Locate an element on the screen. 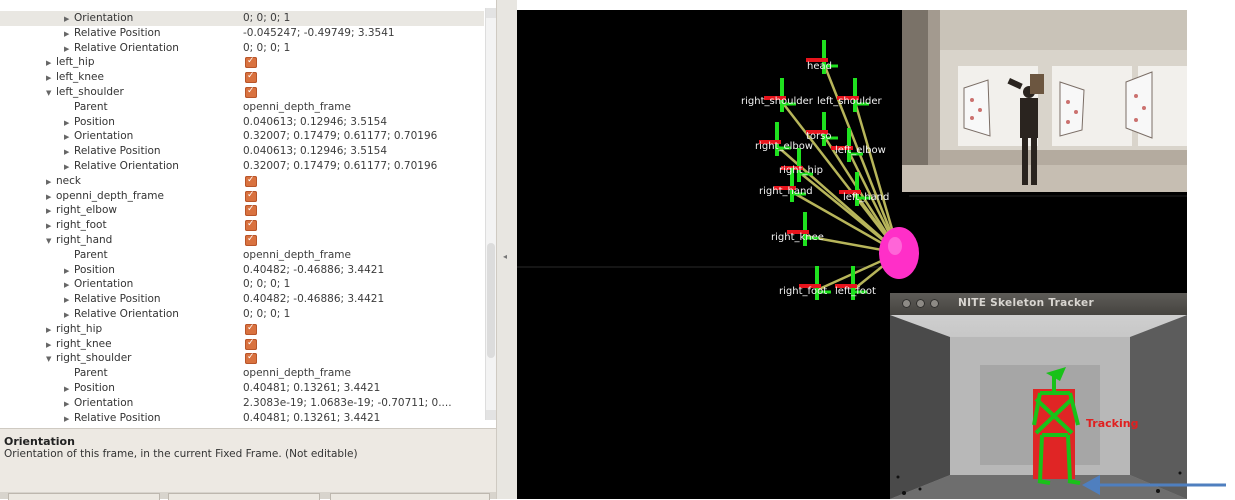 The width and height of the screenshot is (1235, 500). tree-row-name: neck is located at coordinates (68, 180).